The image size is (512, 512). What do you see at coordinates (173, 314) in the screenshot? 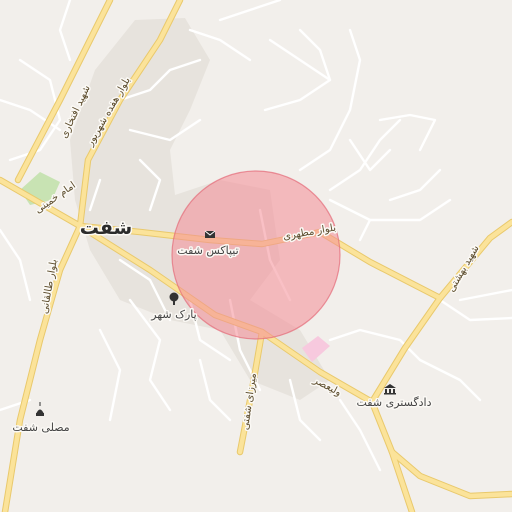
I see `poi-park-label: پارک شهر` at bounding box center [173, 314].